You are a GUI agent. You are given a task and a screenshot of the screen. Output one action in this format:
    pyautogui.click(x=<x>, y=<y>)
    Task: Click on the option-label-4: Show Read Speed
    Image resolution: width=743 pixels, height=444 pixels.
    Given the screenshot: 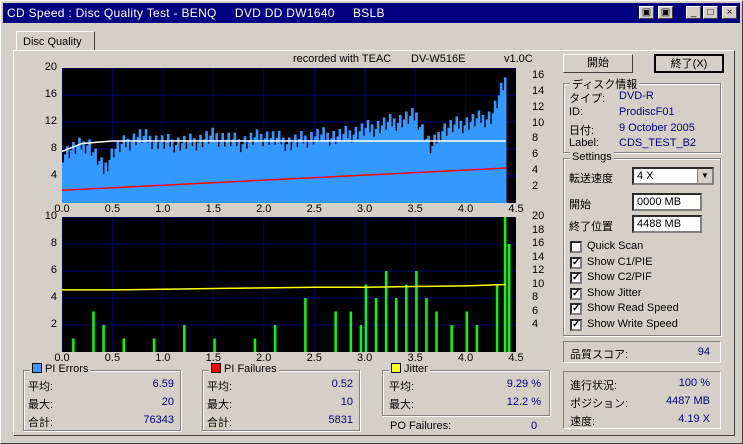 What is the action you would take?
    pyautogui.click(x=633, y=308)
    